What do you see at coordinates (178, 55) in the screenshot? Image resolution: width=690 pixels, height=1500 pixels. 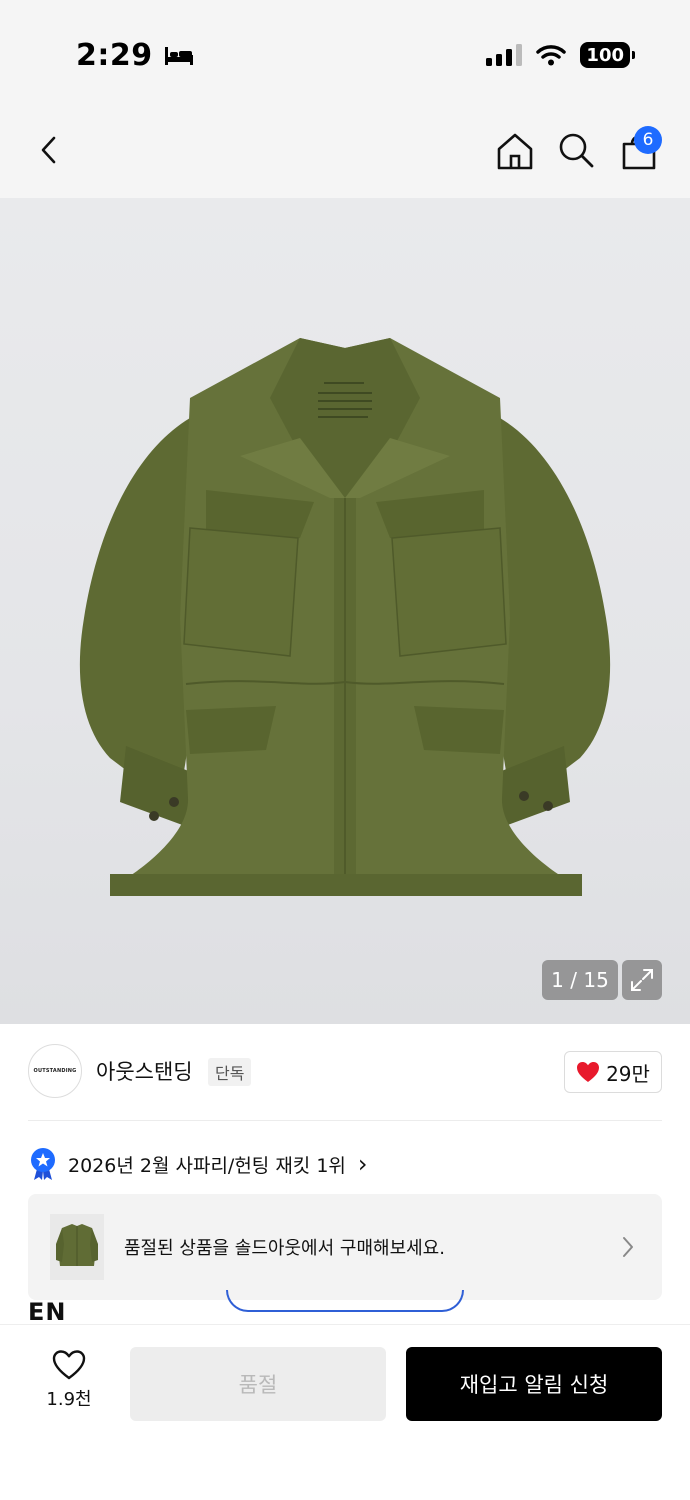 I see `bed-icon` at bounding box center [178, 55].